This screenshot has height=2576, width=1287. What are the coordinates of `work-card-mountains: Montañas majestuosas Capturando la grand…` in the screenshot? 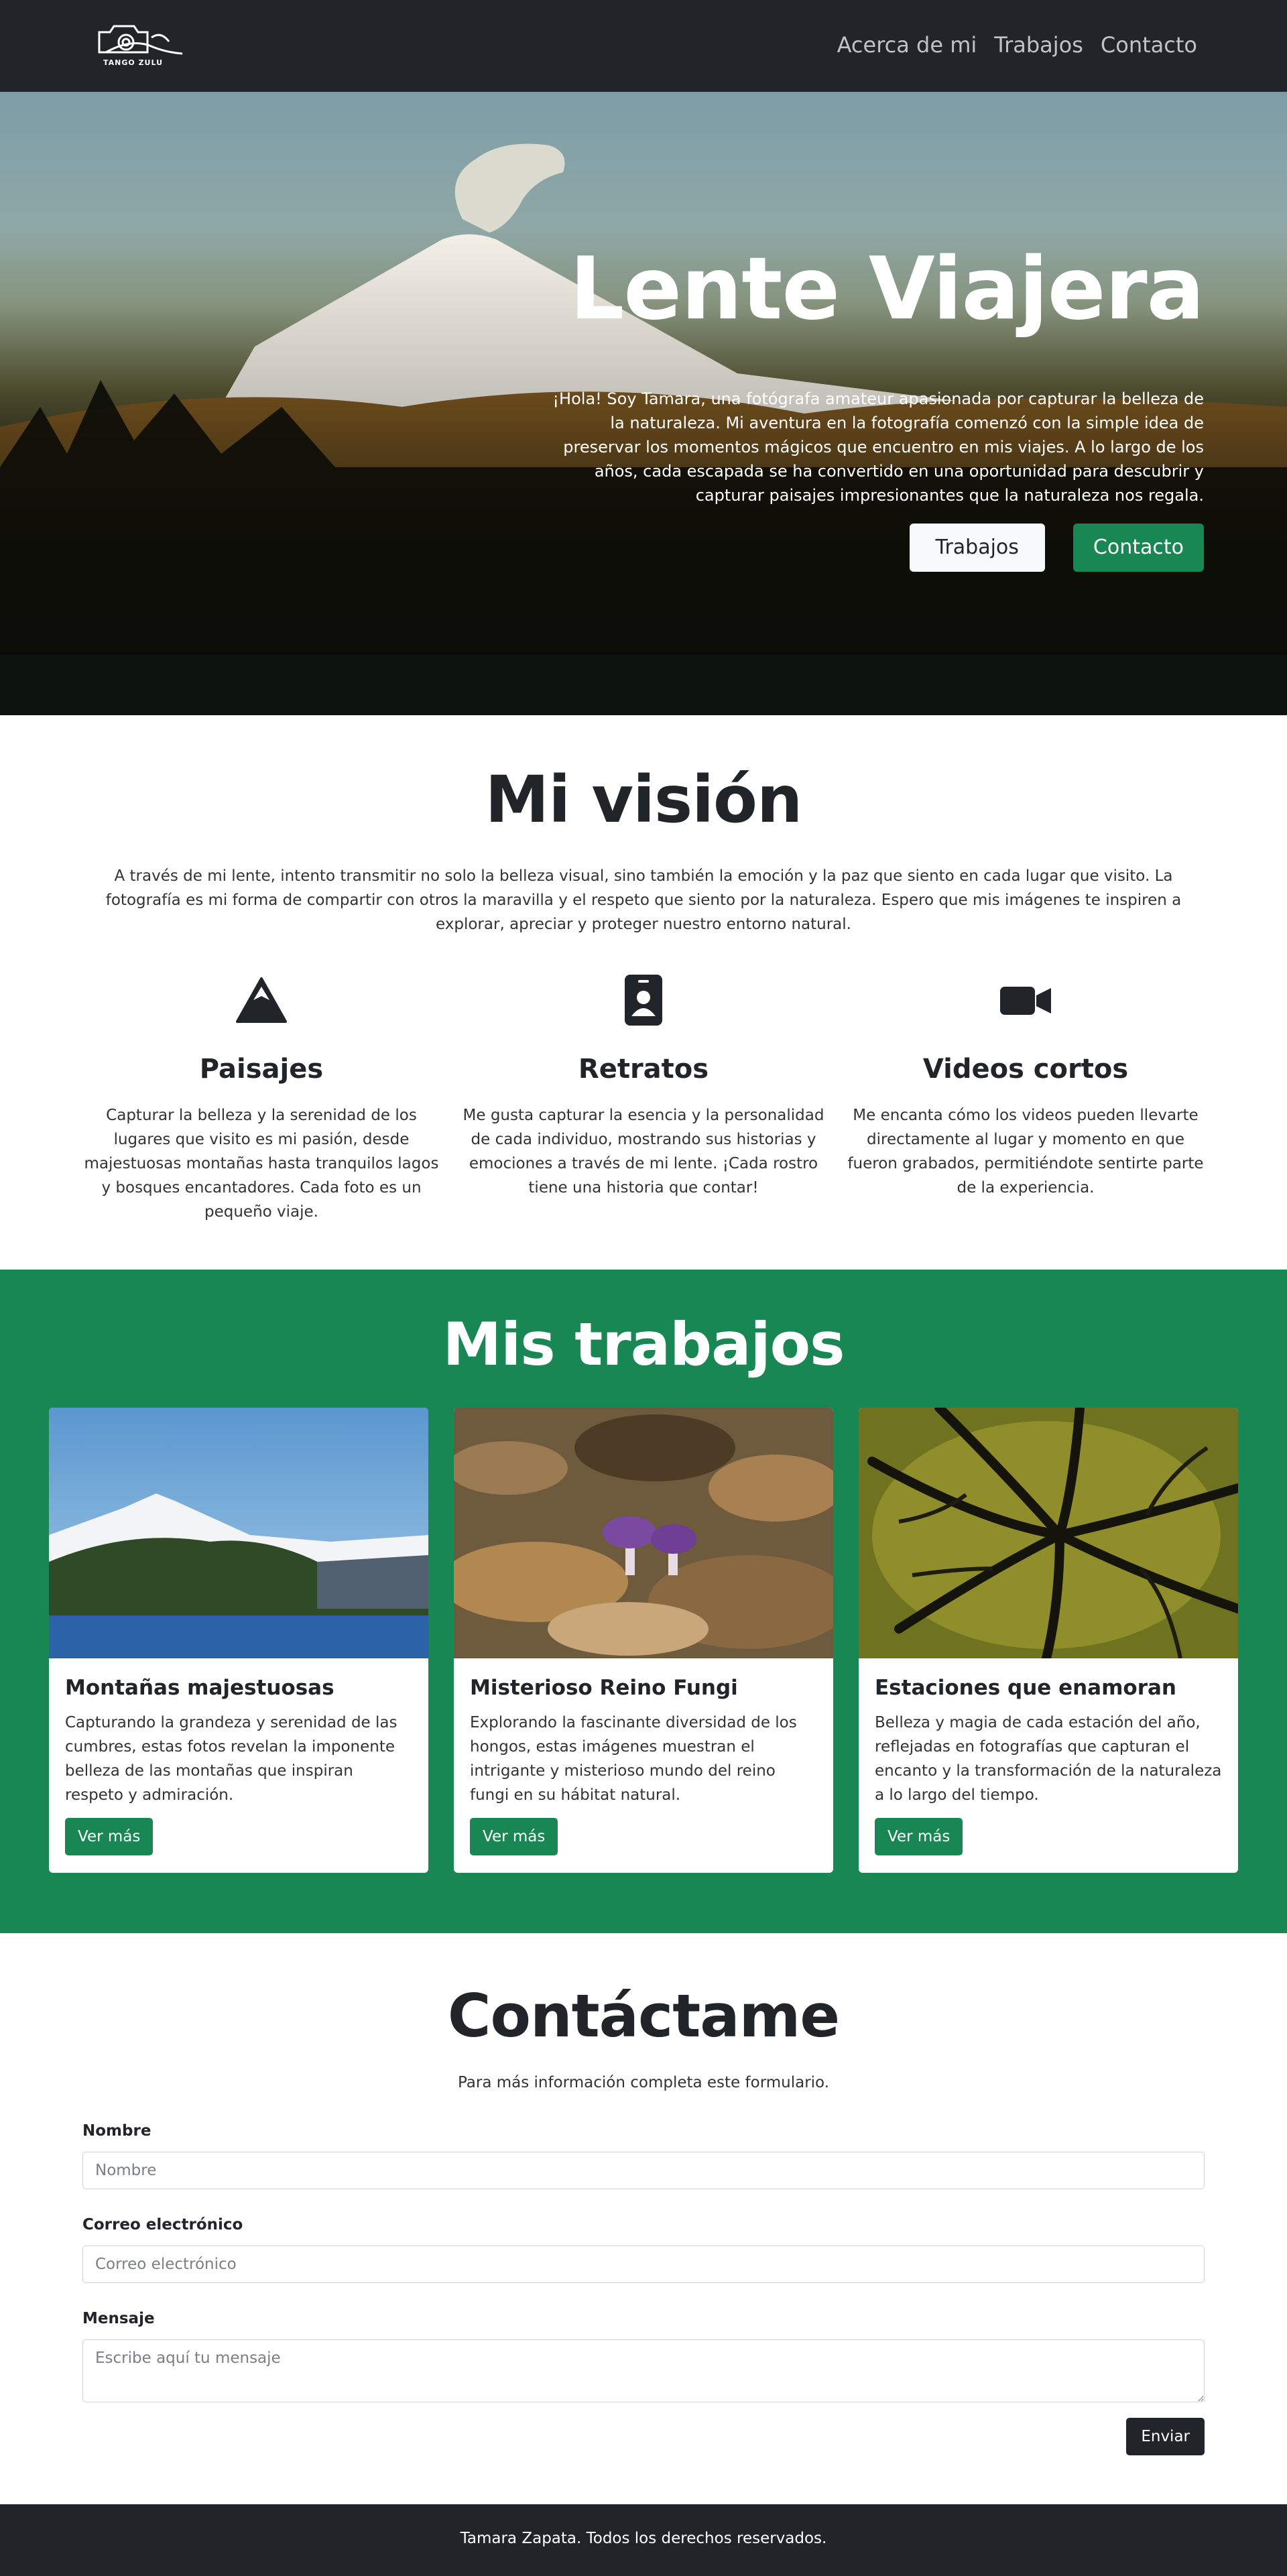 It's located at (239, 1640).